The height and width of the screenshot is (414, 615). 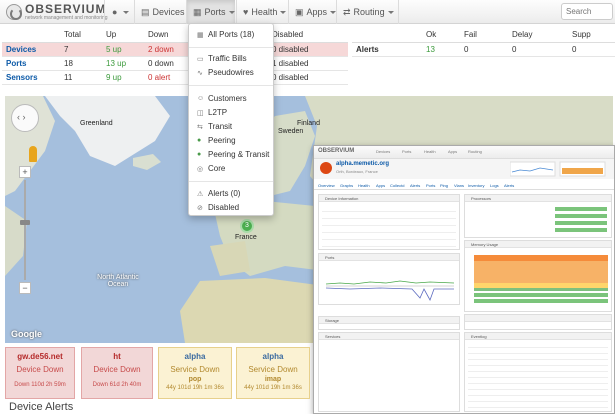 I want to click on logo-icon, so click(x=14, y=12).